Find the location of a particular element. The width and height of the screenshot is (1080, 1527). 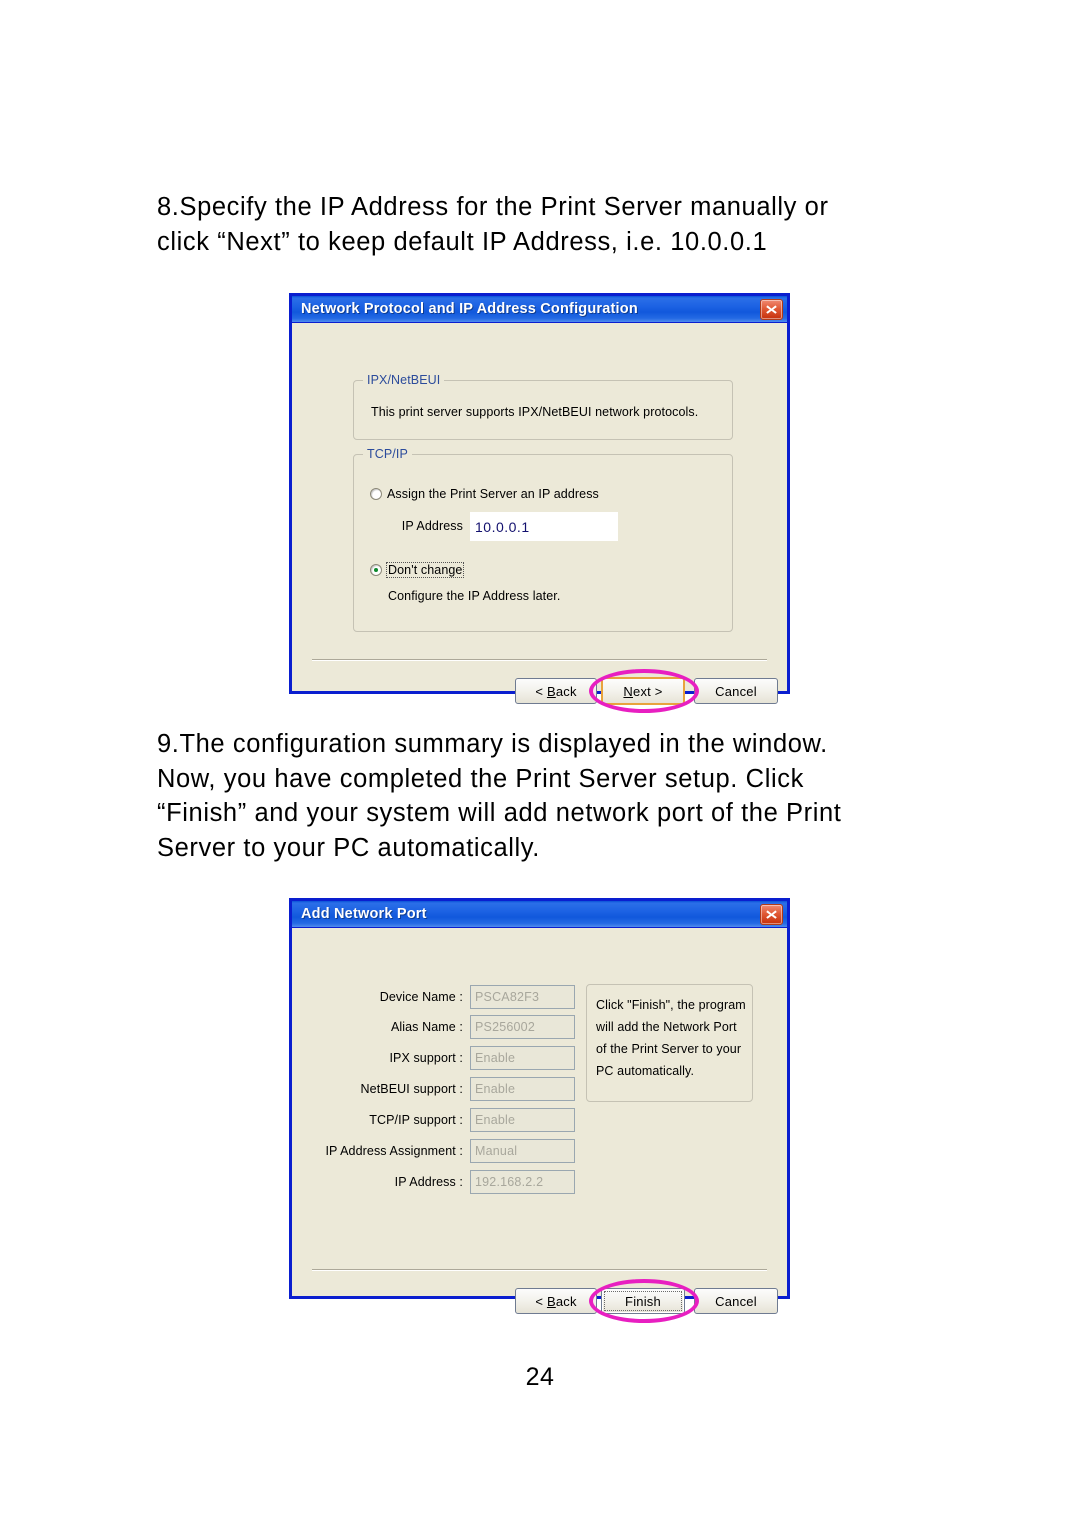

netbeui-support-value-box: Enable is located at coordinates (522, 1089).